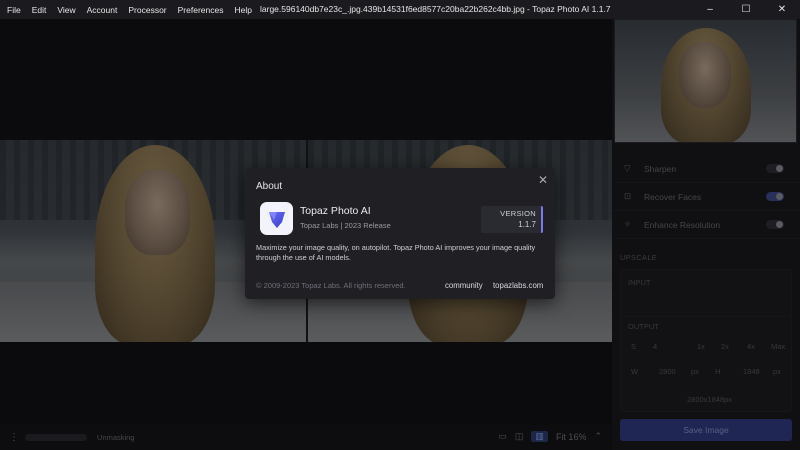  I want to click on community-link: community, so click(464, 285).